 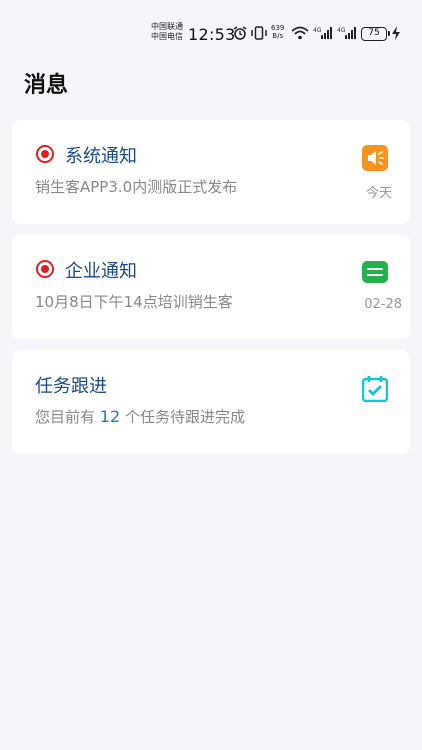 What do you see at coordinates (167, 26) in the screenshot?
I see `carrier-1: 中国联通` at bounding box center [167, 26].